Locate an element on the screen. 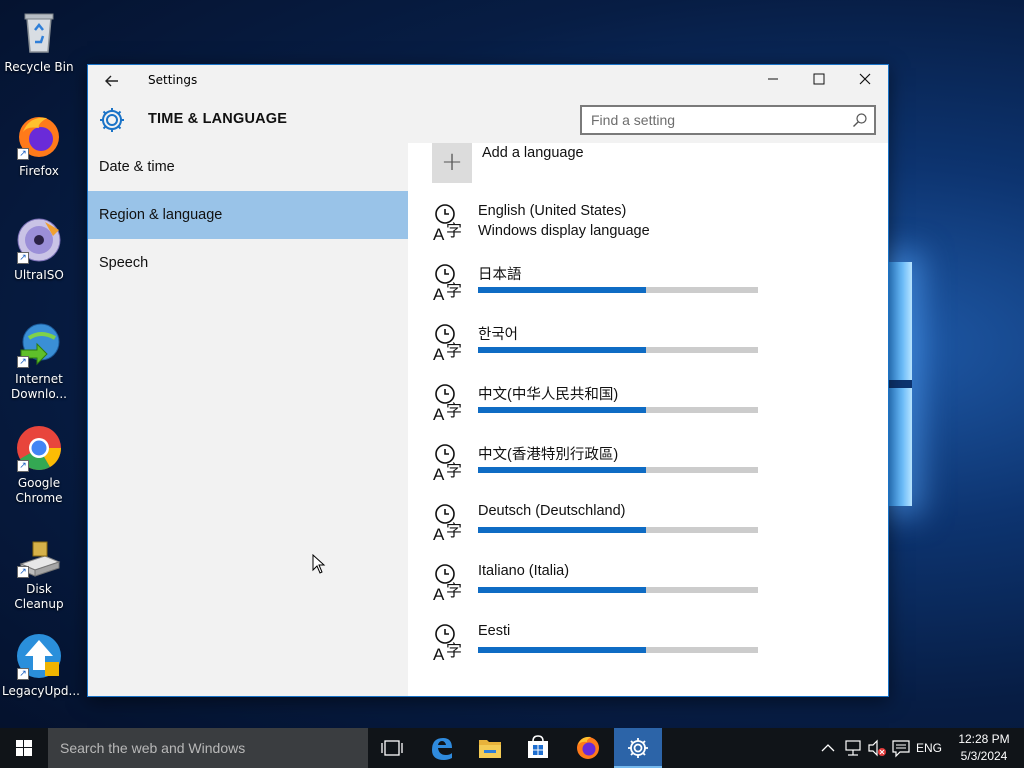  desktop-icon-label: Disk Cleanup is located at coordinates (39, 596).